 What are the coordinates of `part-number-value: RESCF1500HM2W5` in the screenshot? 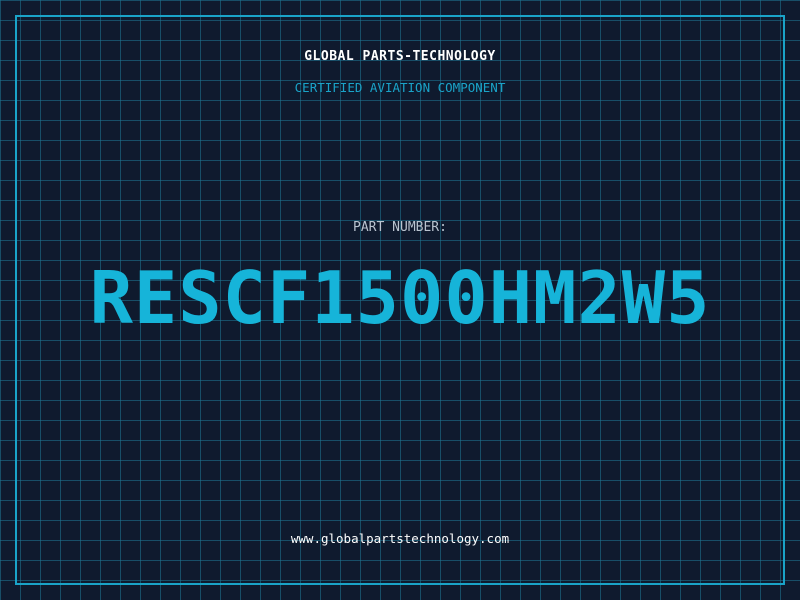 It's located at (400, 298).